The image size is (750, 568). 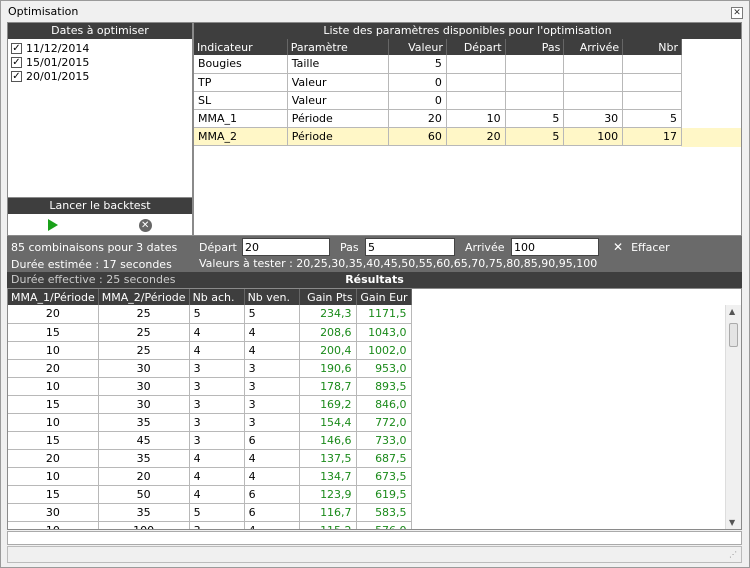 I want to click on results-column-header: Nb ven., so click(x=272, y=297).